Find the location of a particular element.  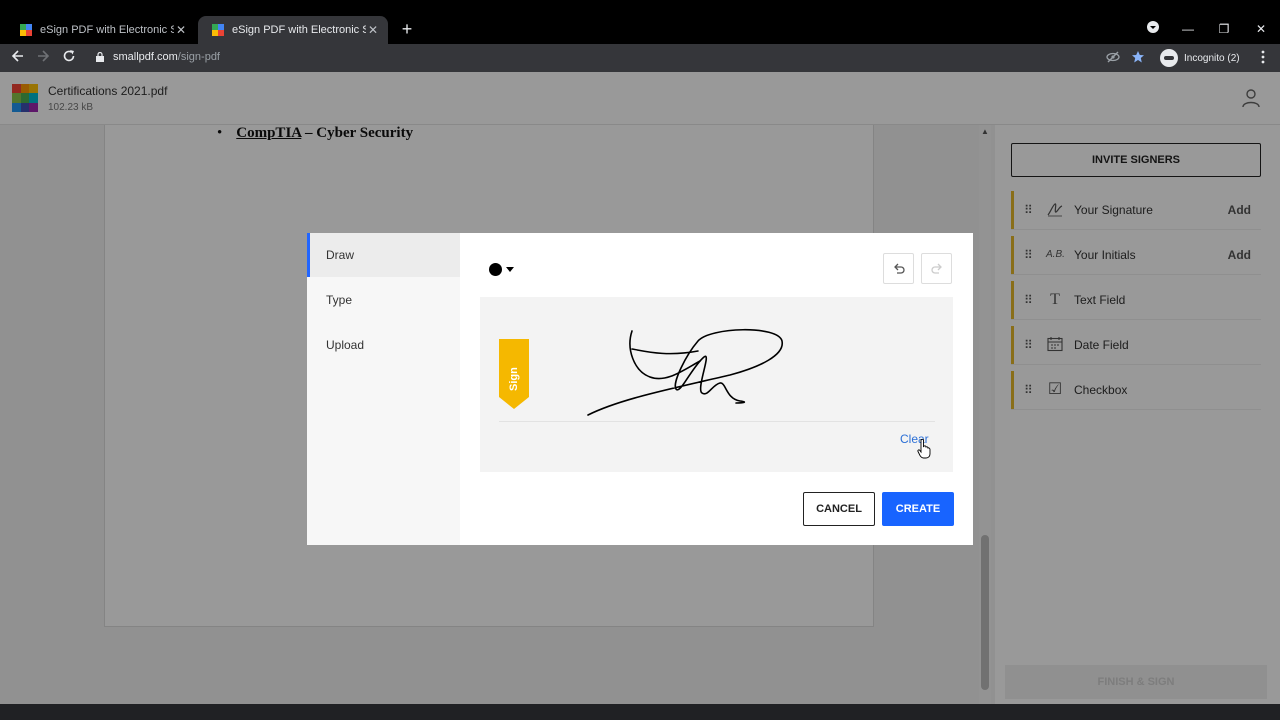

hand-pointer-icon is located at coordinates (924, 449).